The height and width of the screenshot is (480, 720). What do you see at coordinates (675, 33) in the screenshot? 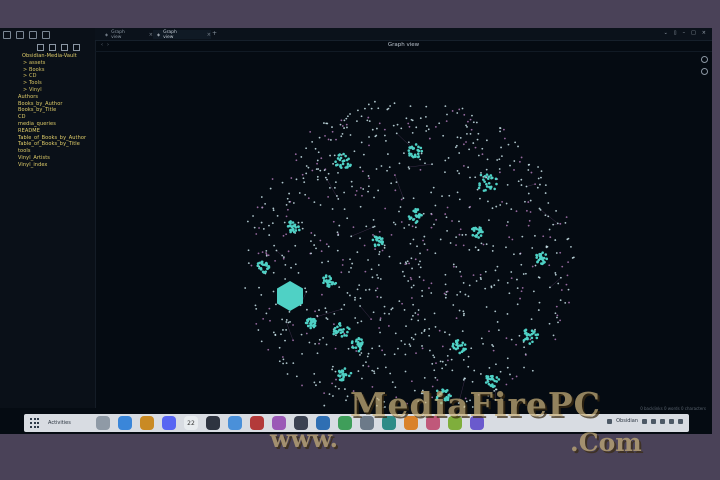
I see `split-icon: ▯` at bounding box center [675, 33].